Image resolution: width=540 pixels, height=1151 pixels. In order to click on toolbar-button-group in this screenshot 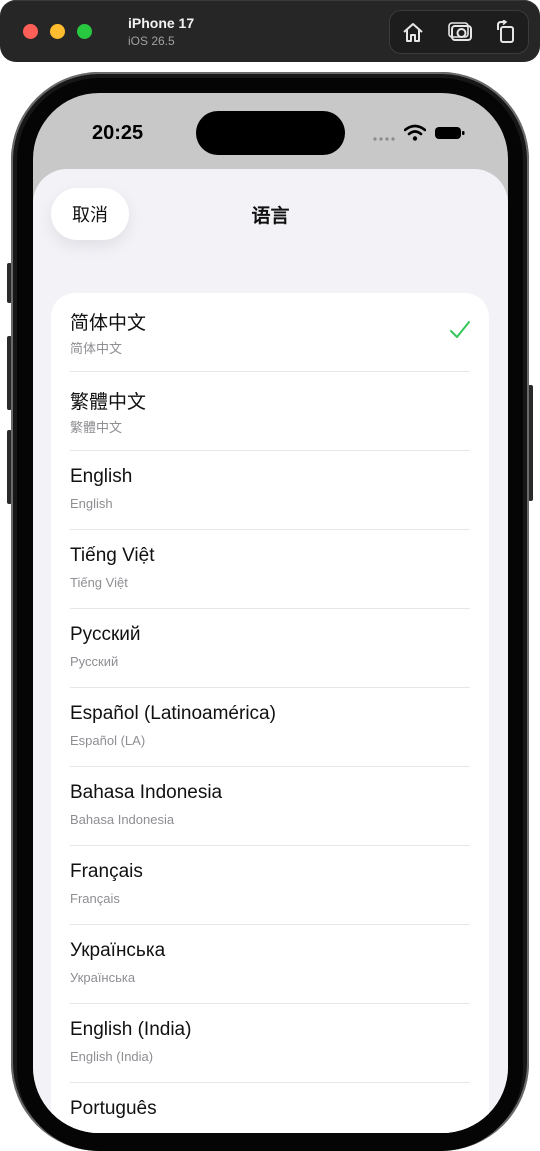, I will do `click(459, 32)`.